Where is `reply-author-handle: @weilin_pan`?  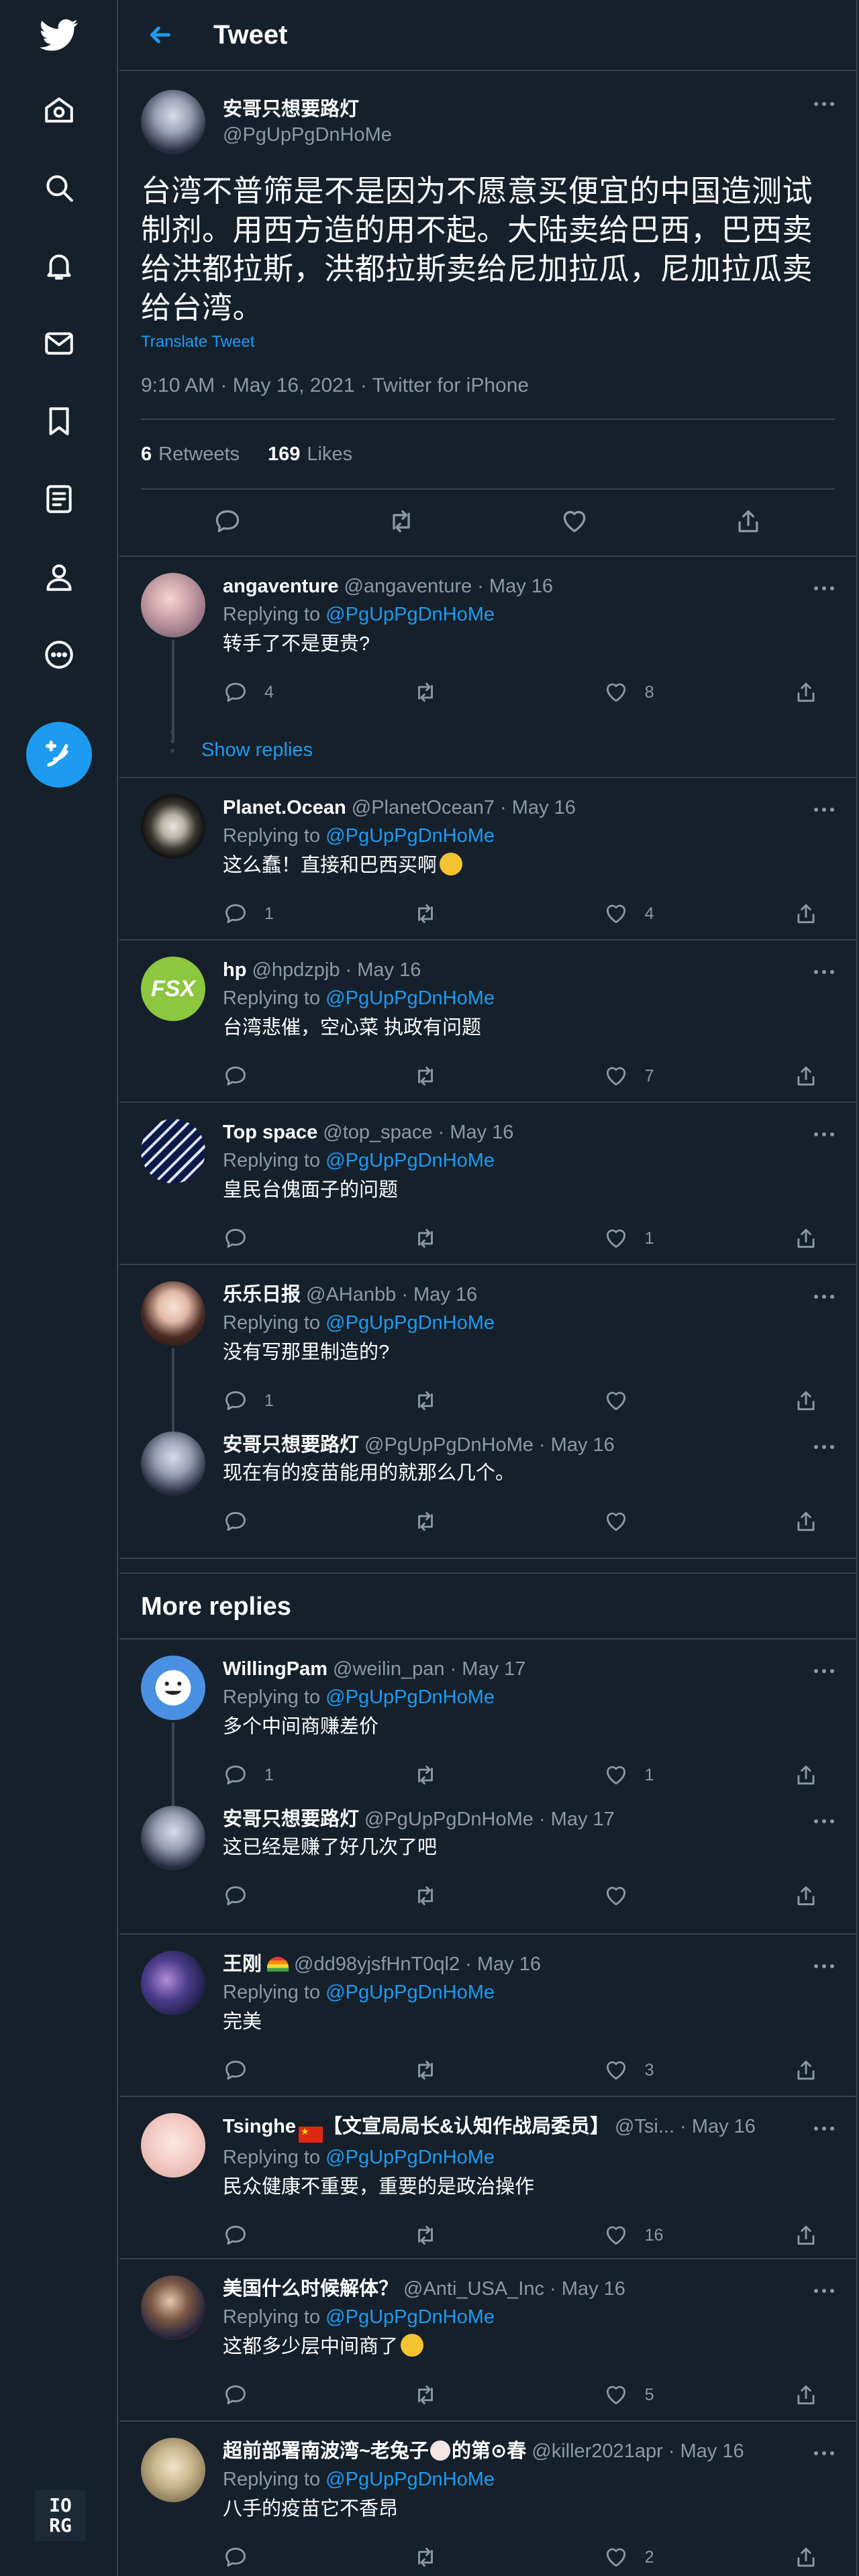 reply-author-handle: @weilin_pan is located at coordinates (389, 1669).